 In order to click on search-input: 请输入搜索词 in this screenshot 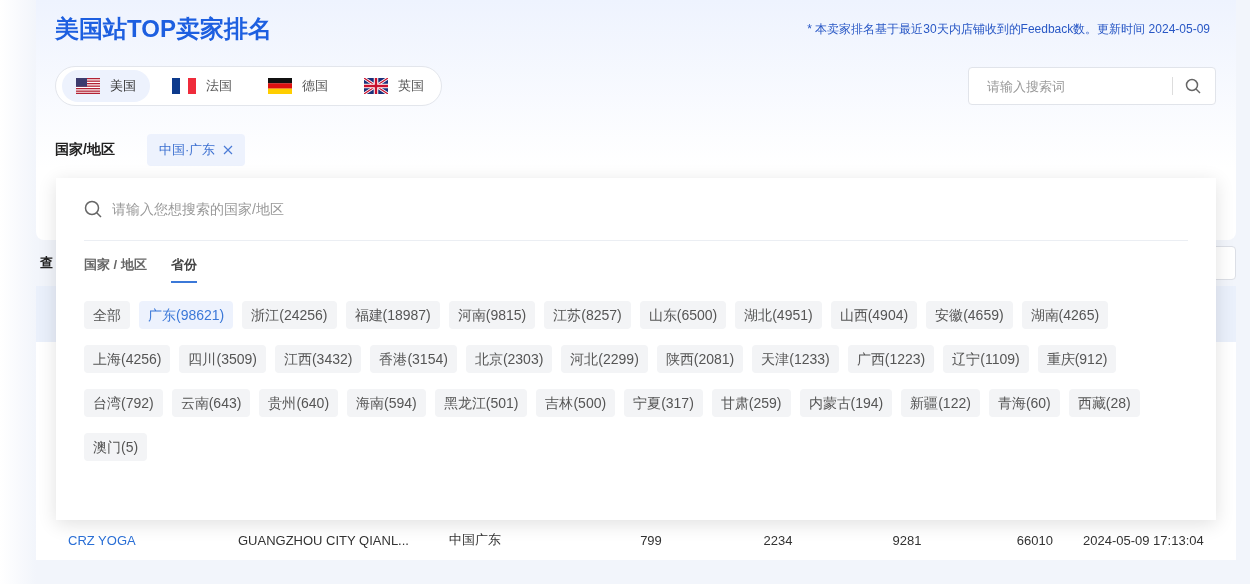, I will do `click(1078, 86)`.